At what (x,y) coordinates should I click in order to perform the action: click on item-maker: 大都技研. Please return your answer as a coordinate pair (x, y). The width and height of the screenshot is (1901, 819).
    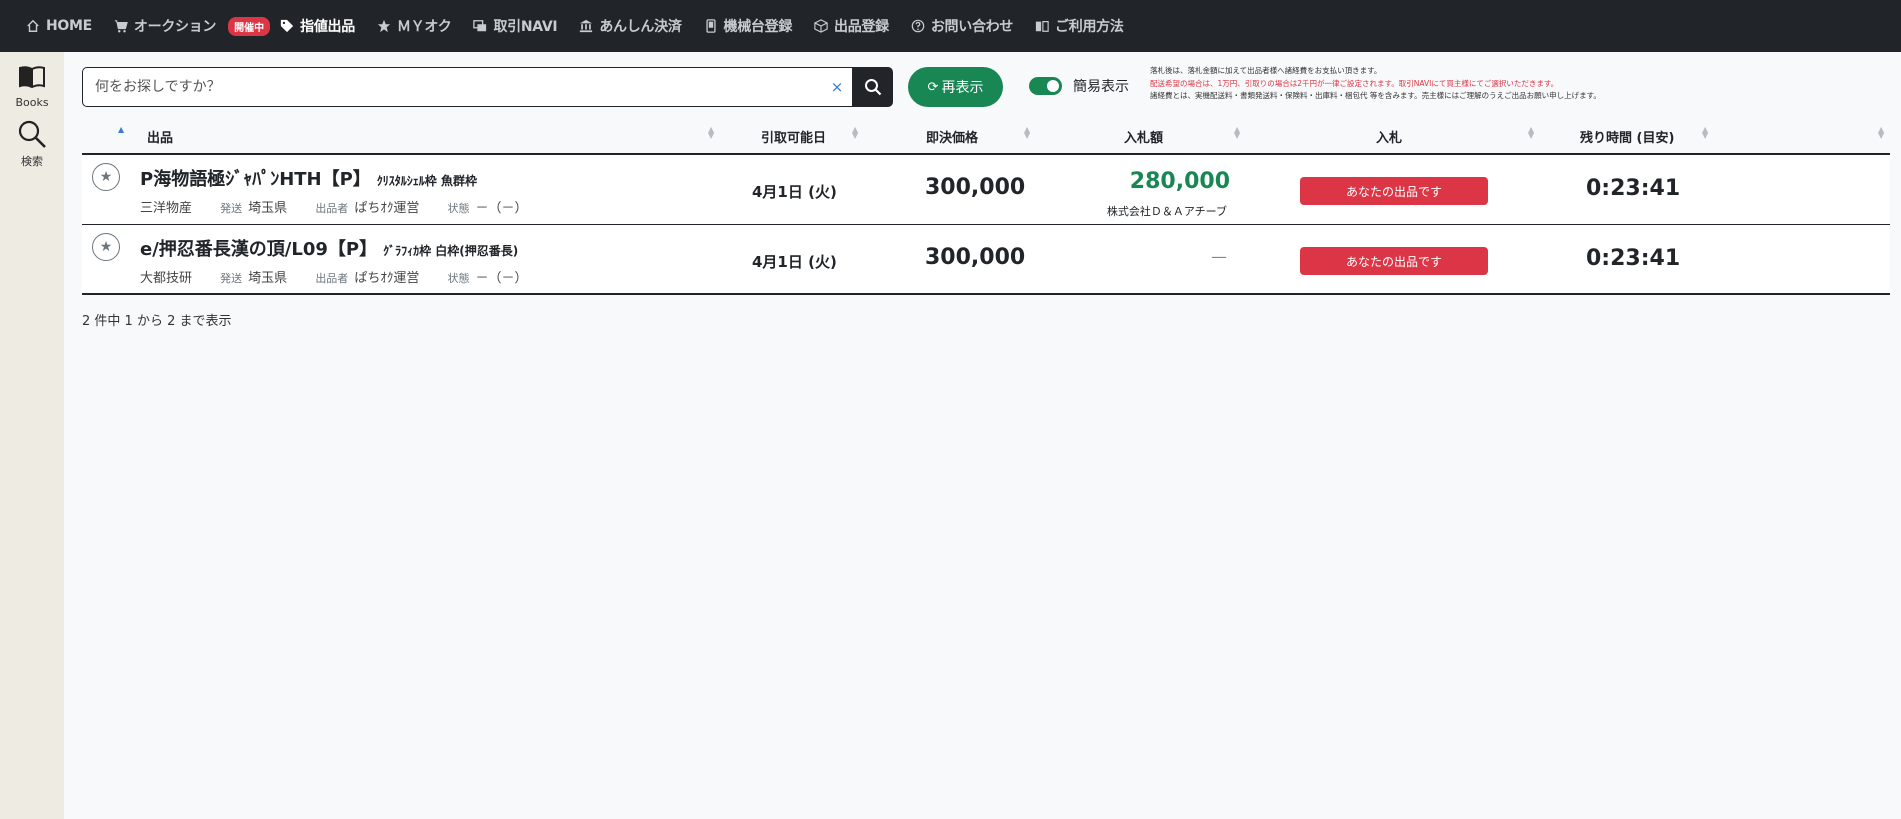
    Looking at the image, I should click on (166, 278).